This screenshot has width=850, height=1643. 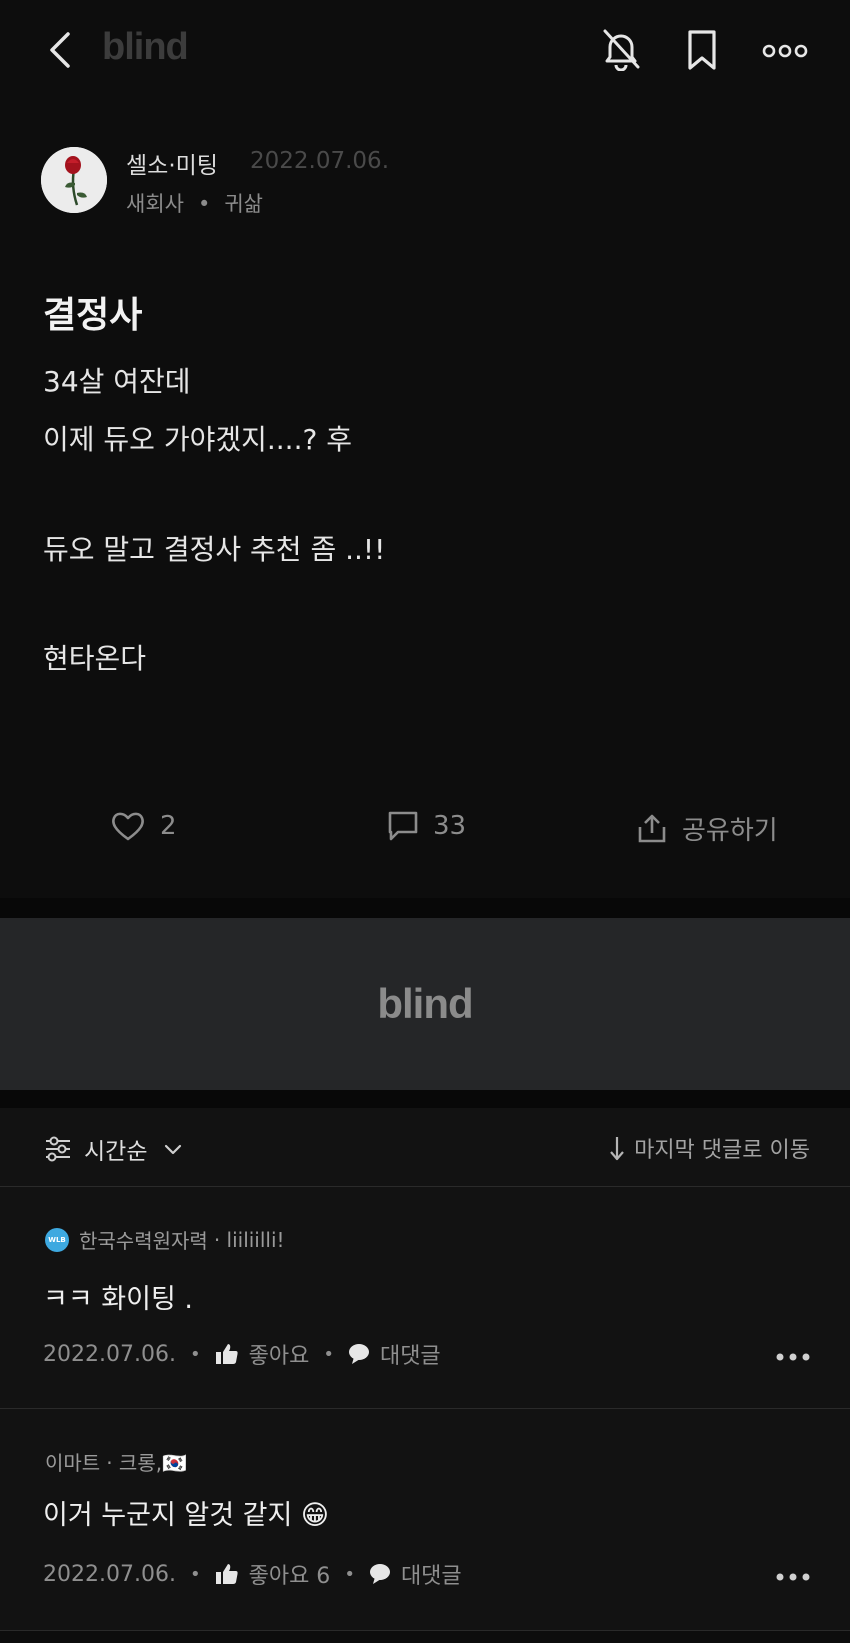 What do you see at coordinates (128, 826) in the screenshot?
I see `heart-icon` at bounding box center [128, 826].